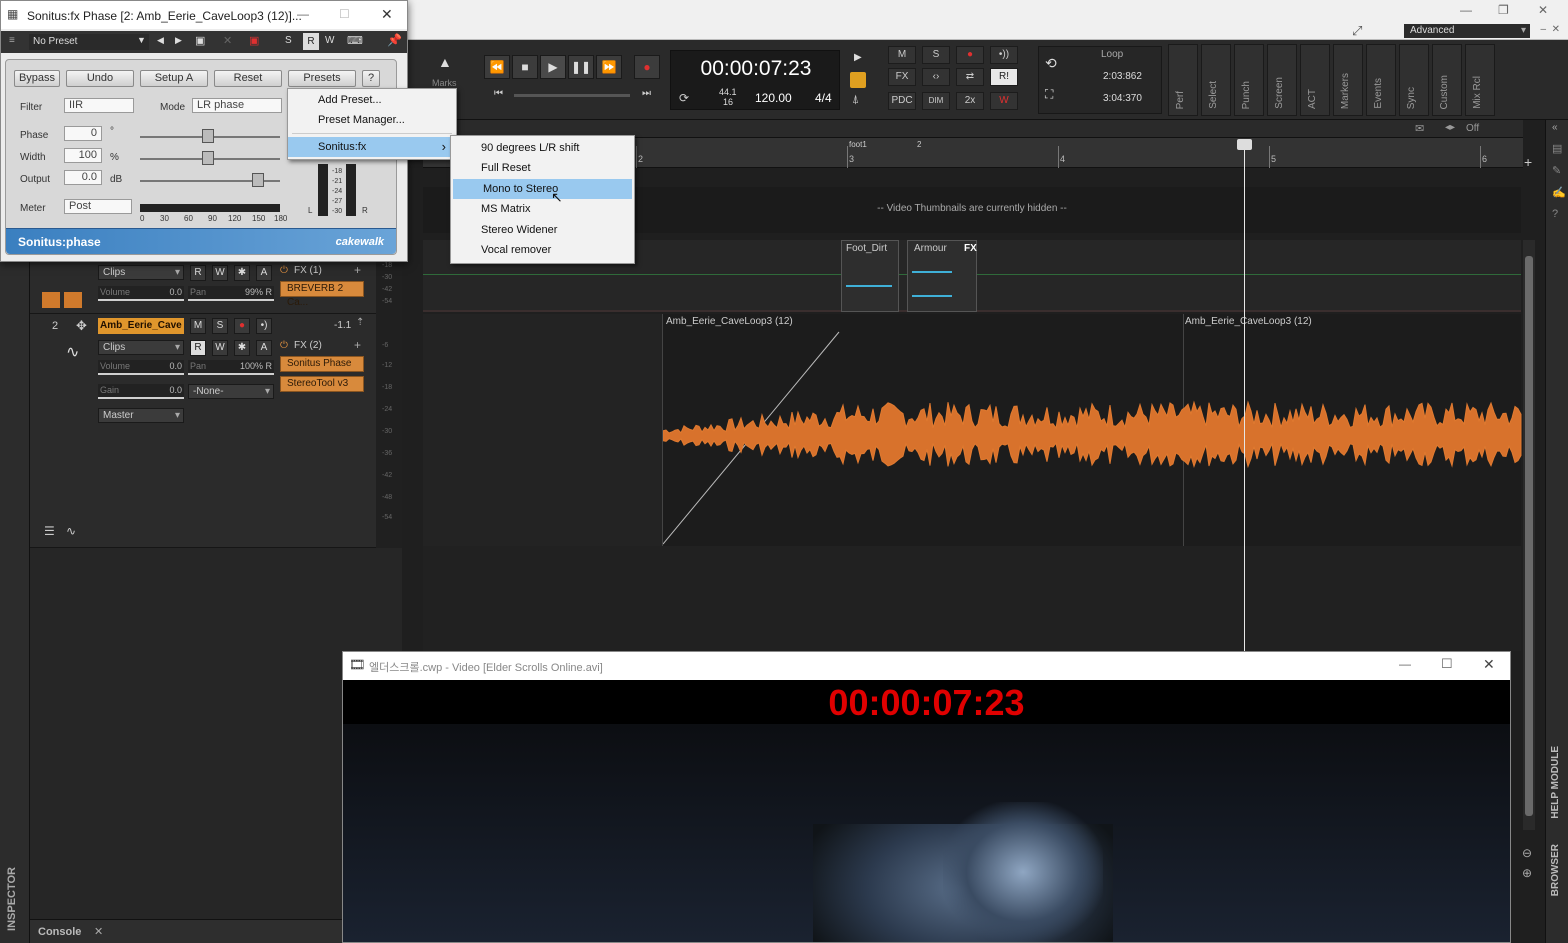 Image resolution: width=1568 pixels, height=943 pixels. What do you see at coordinates (1183, 80) in the screenshot?
I see `module-tab-perf: Perf` at bounding box center [1183, 80].